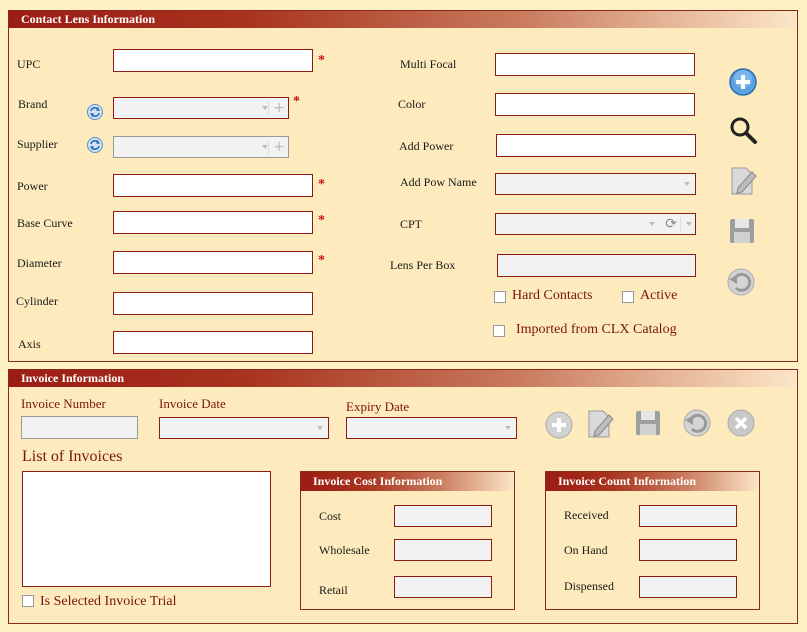 This screenshot has height=632, width=807. What do you see at coordinates (428, 64) in the screenshot?
I see `multi-focal-label: Multi Focal` at bounding box center [428, 64].